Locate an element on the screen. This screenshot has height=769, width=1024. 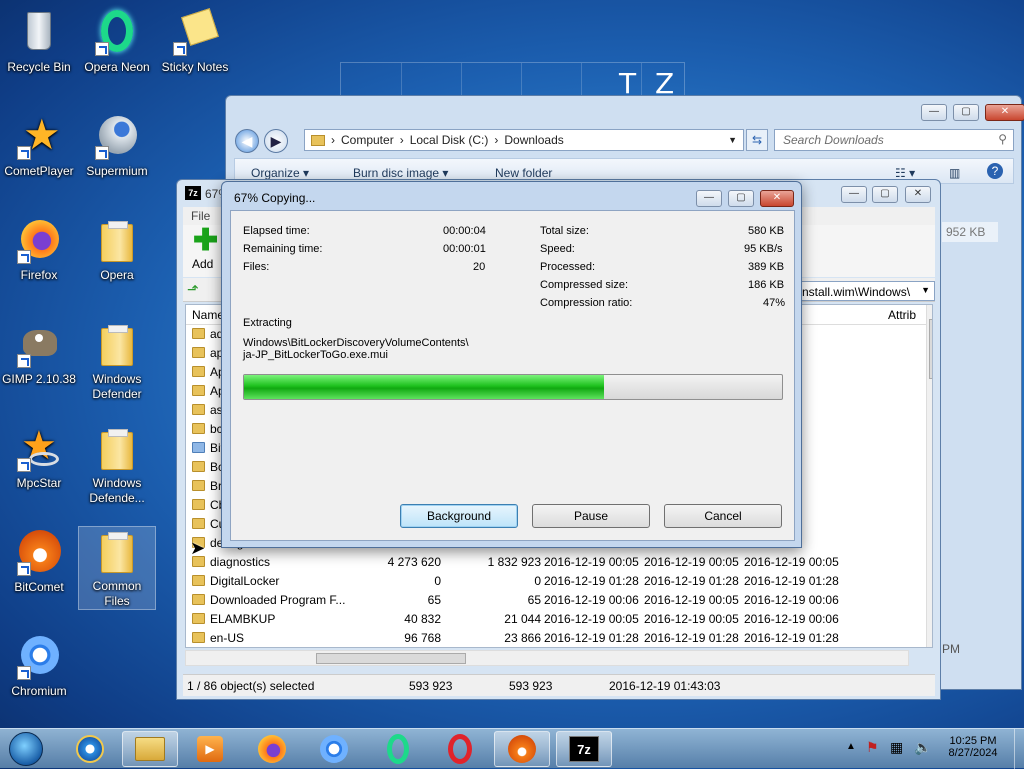
desktop-icon-supermium: Supermium is located at coordinates (117, 145).